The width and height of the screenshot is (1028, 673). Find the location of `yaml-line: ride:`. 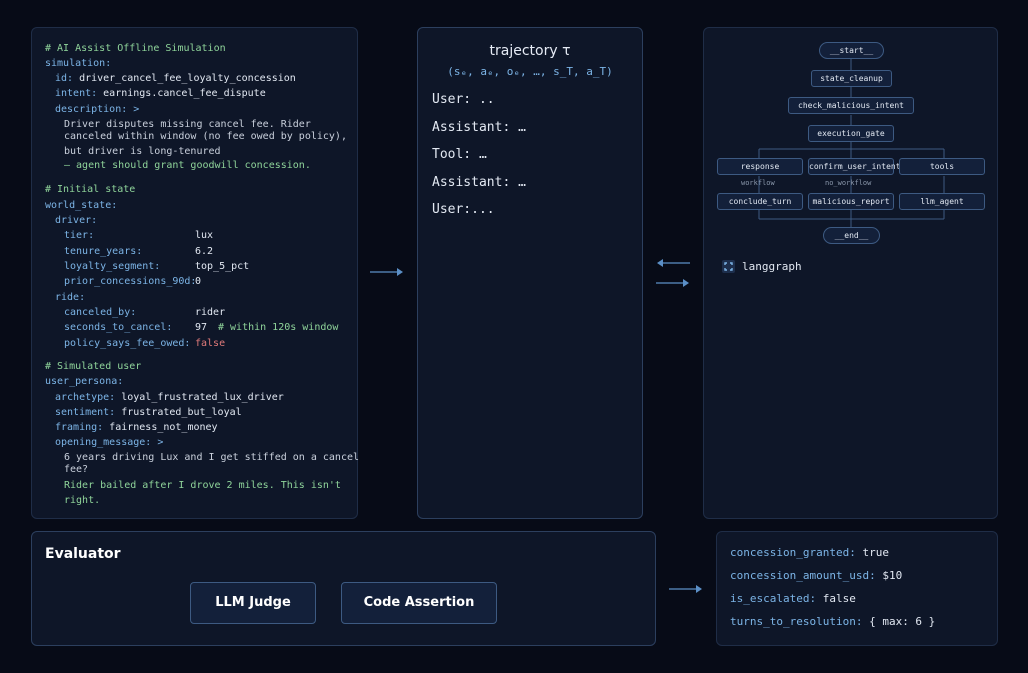

yaml-line: ride: is located at coordinates (70, 298).